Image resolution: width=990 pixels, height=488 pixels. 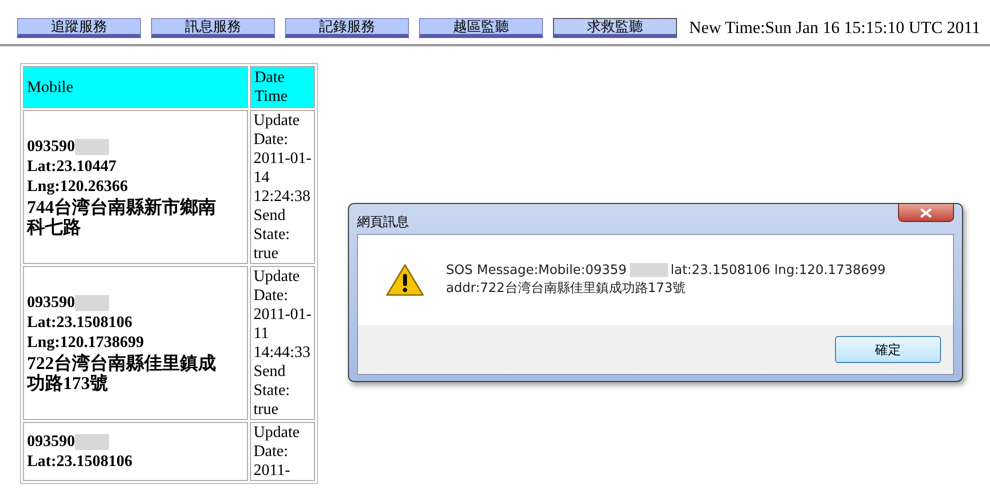 I want to click on message-text: lat:23.1508106 lng:120.1738699, so click(x=778, y=270).